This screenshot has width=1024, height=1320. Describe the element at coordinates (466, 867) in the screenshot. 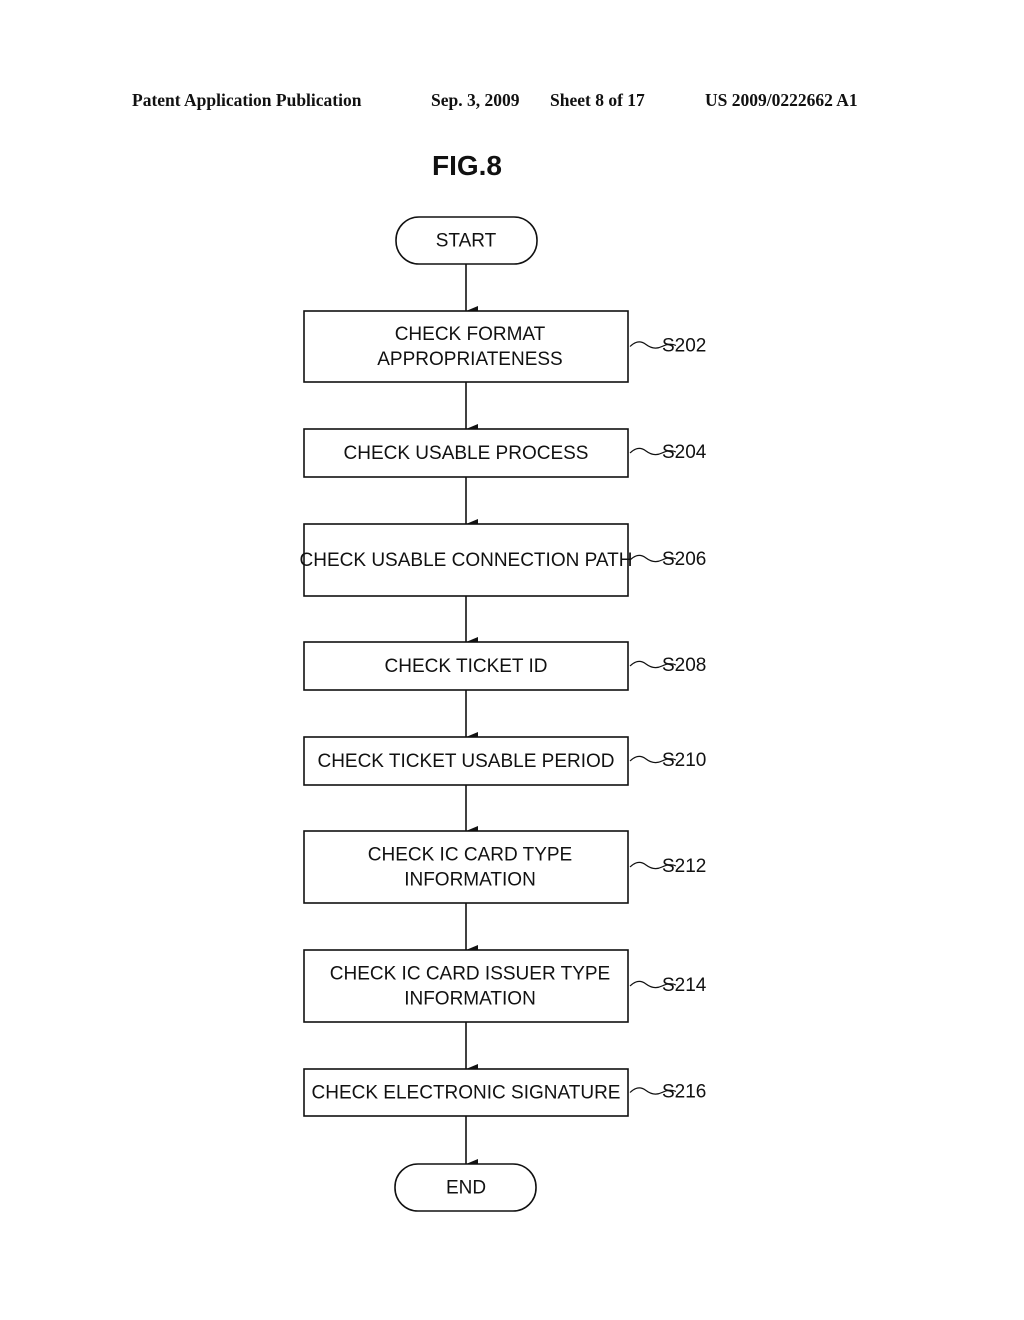

I see `step-box-s212` at that location.